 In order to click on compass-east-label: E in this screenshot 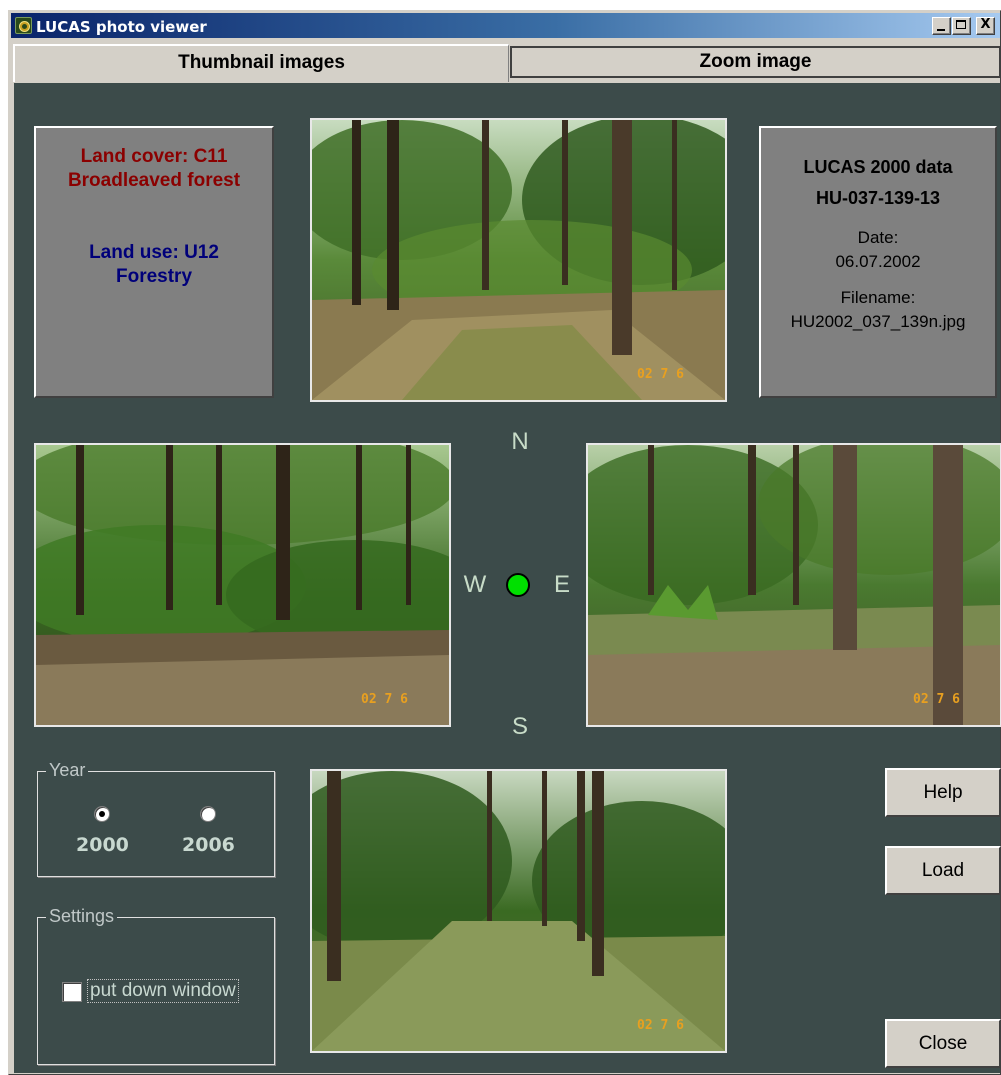, I will do `click(561, 584)`.